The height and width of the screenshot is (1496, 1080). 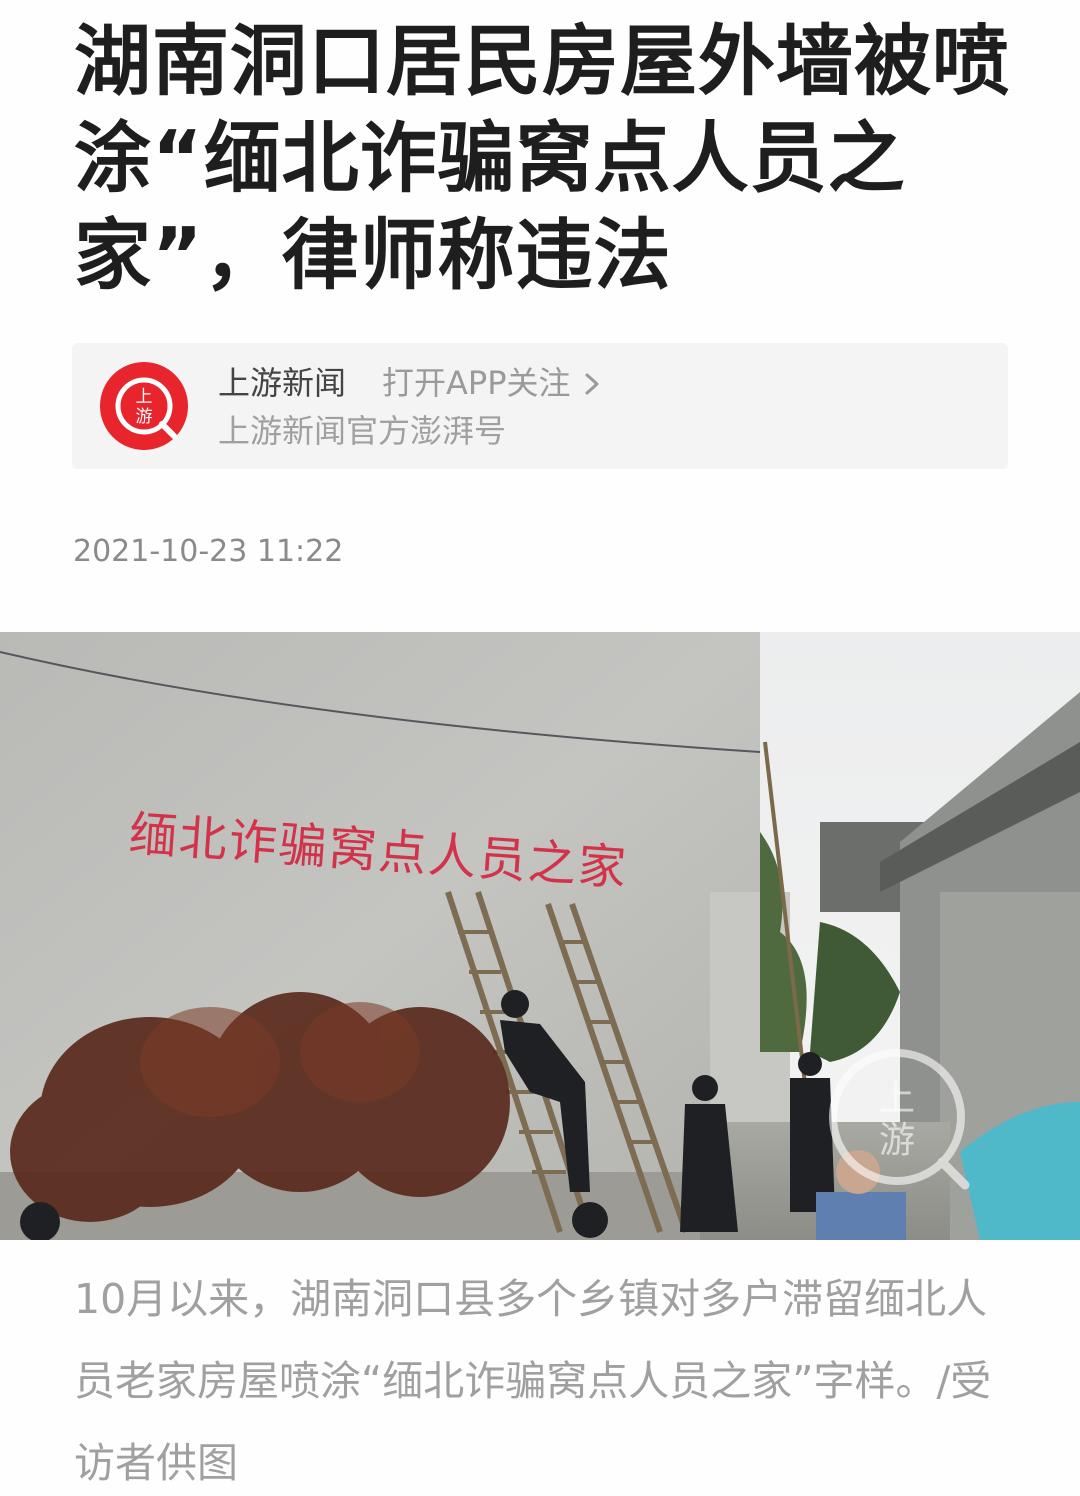 I want to click on chevron-right-icon, so click(x=592, y=383).